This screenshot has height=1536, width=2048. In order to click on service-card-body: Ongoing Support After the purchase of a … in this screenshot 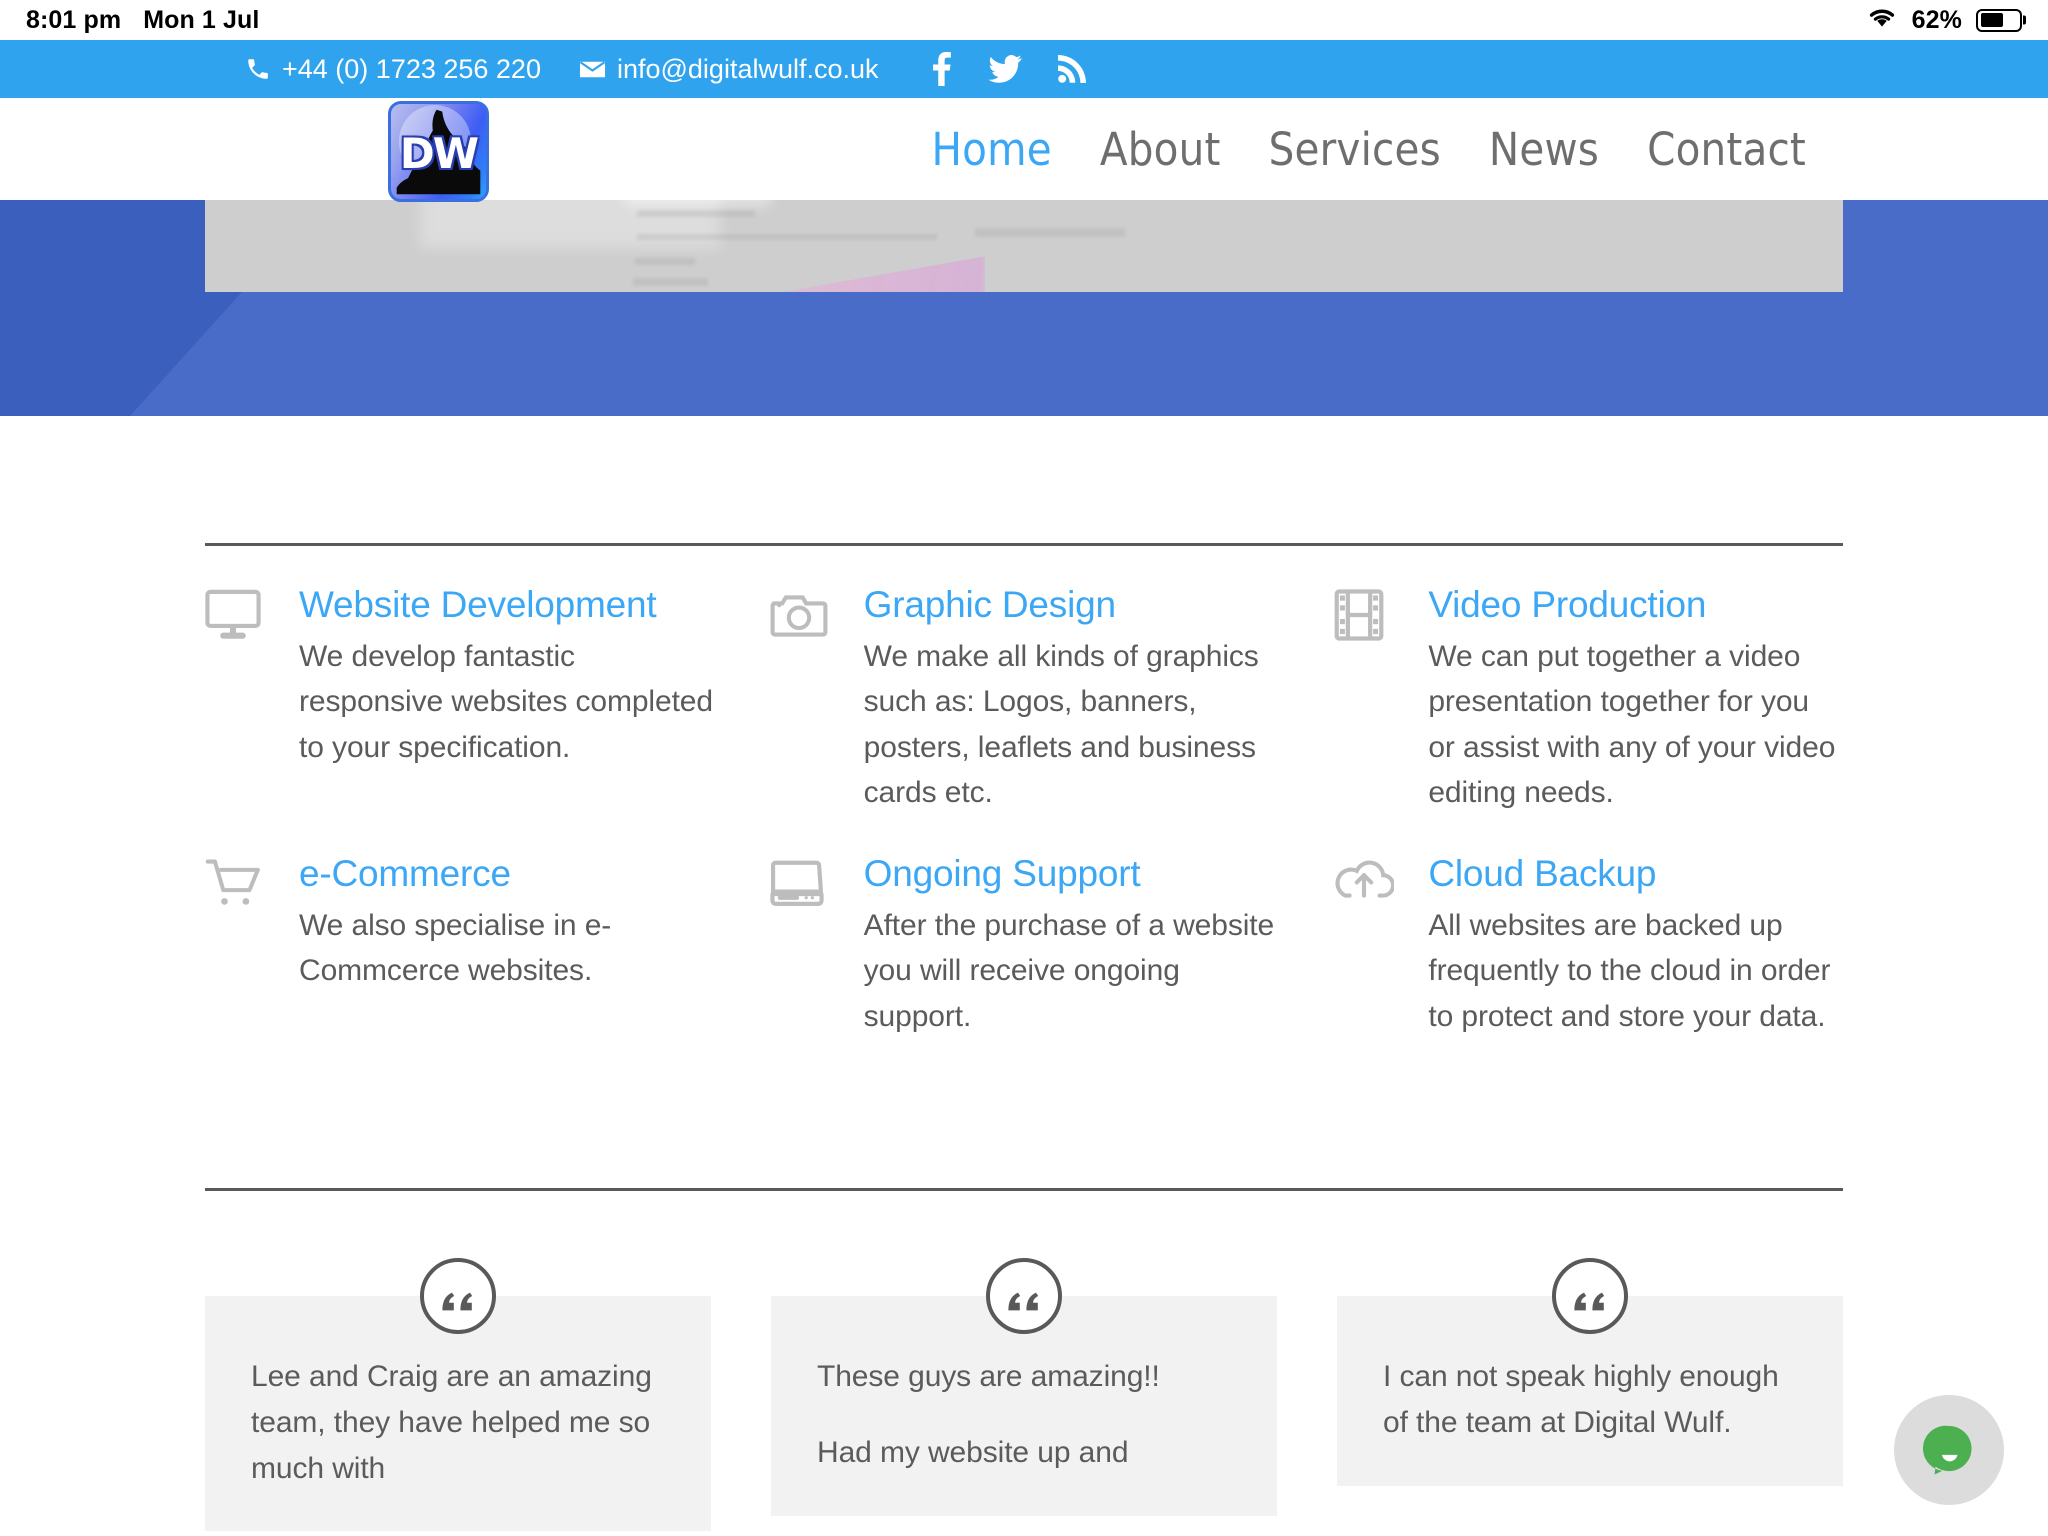, I will do `click(1071, 945)`.